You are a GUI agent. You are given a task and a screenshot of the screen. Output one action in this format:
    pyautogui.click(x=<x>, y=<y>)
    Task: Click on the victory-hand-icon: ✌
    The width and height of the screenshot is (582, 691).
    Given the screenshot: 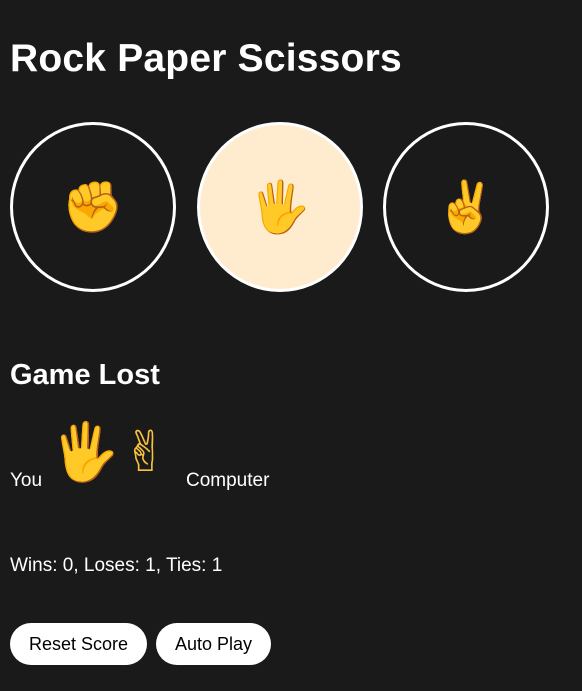 What is the action you would take?
    pyautogui.click(x=466, y=207)
    